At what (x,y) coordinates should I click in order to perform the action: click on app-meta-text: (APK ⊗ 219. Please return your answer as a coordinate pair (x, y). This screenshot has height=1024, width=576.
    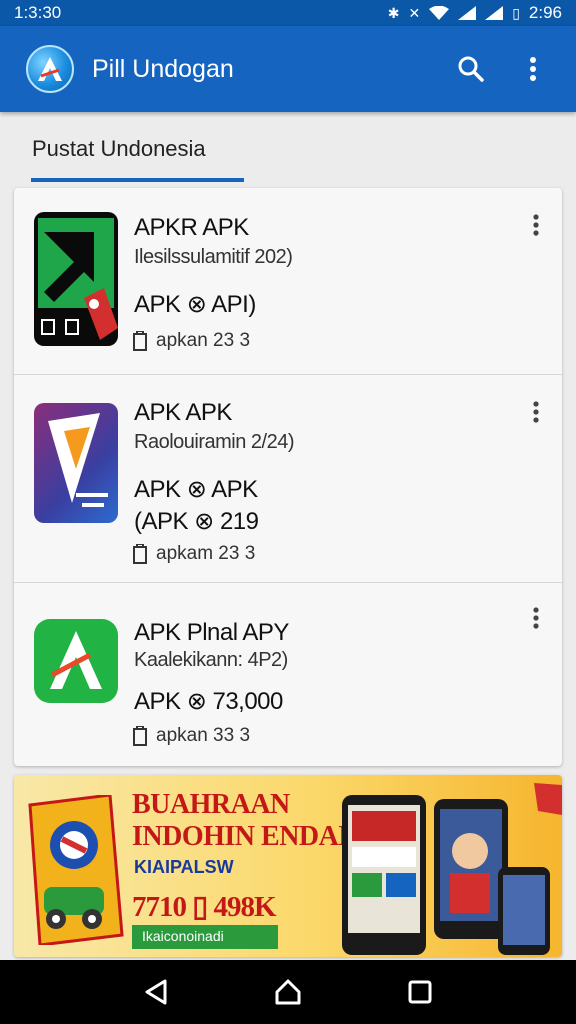
    Looking at the image, I should click on (196, 521).